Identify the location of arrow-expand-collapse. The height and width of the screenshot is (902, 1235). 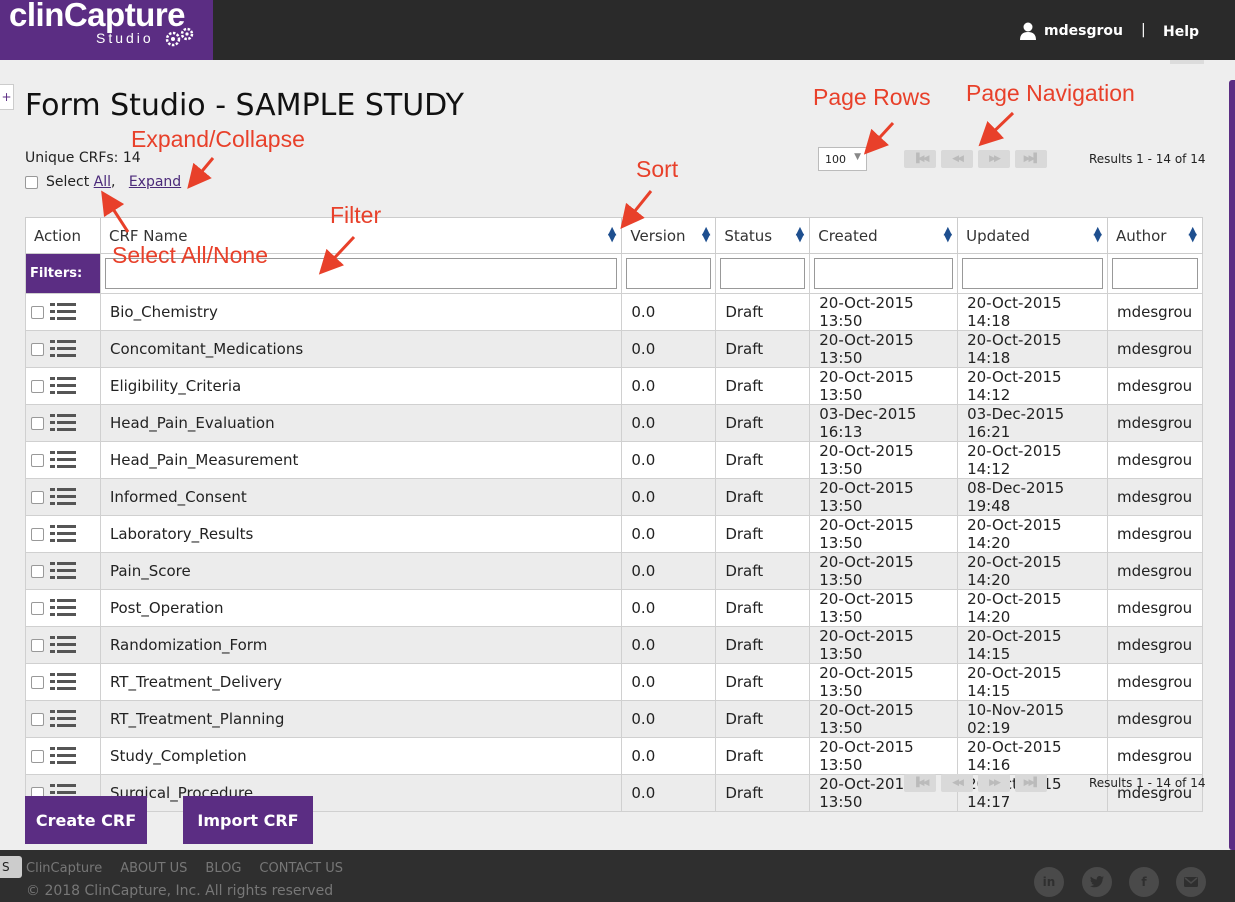
(201, 173).